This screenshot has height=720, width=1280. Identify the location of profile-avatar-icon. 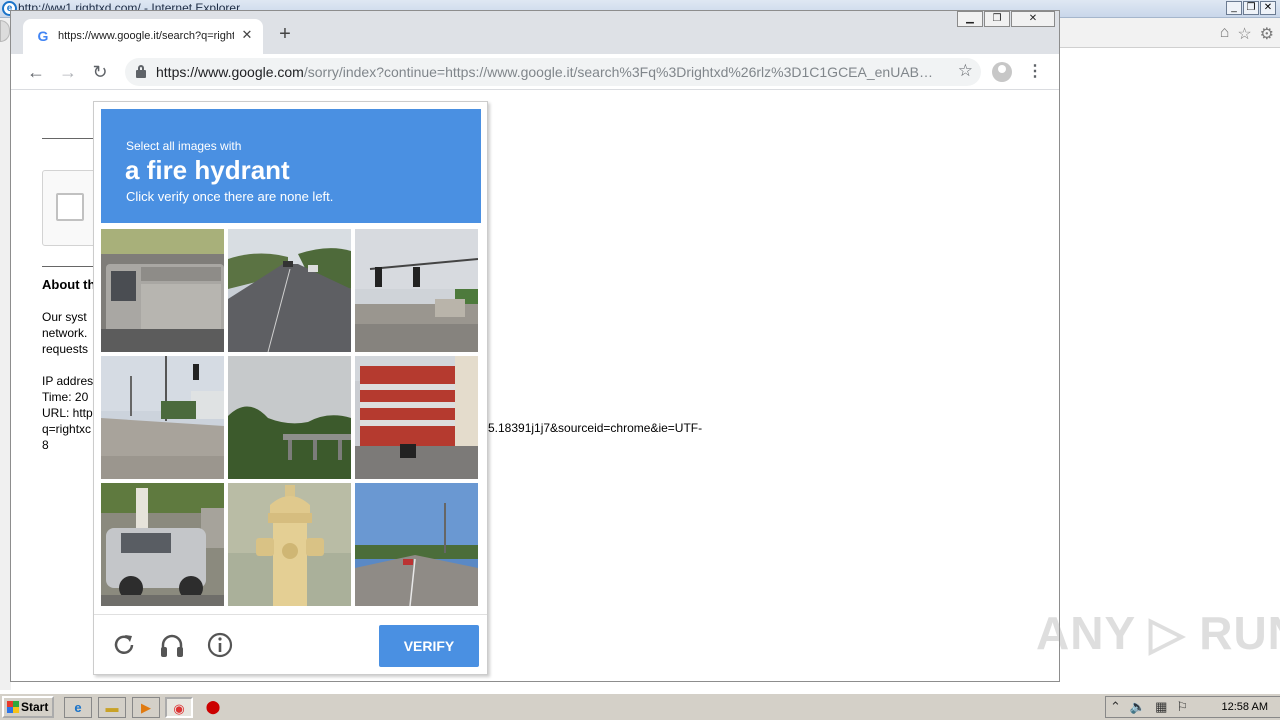
(1002, 72).